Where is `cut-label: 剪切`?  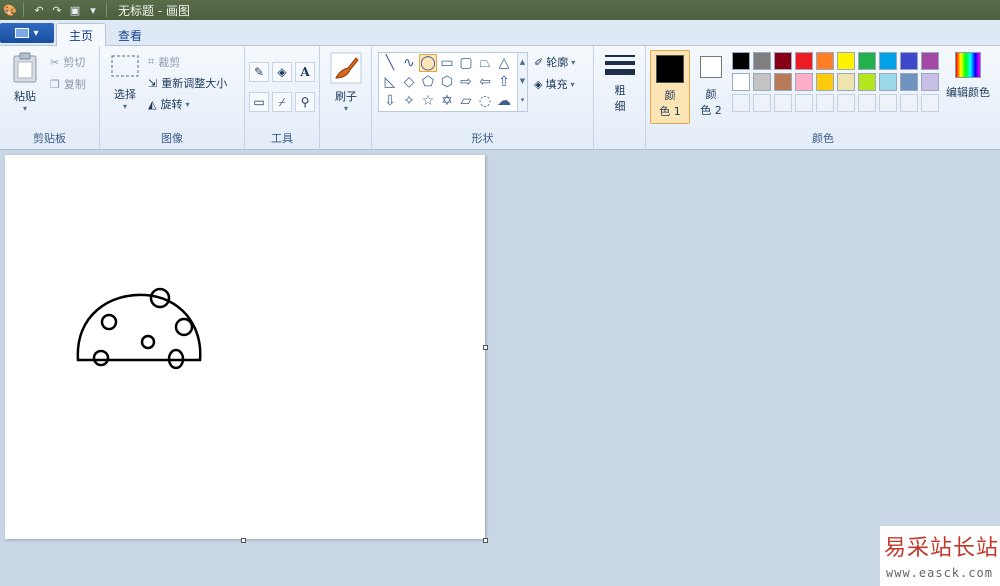
cut-label: 剪切 is located at coordinates (74, 62).